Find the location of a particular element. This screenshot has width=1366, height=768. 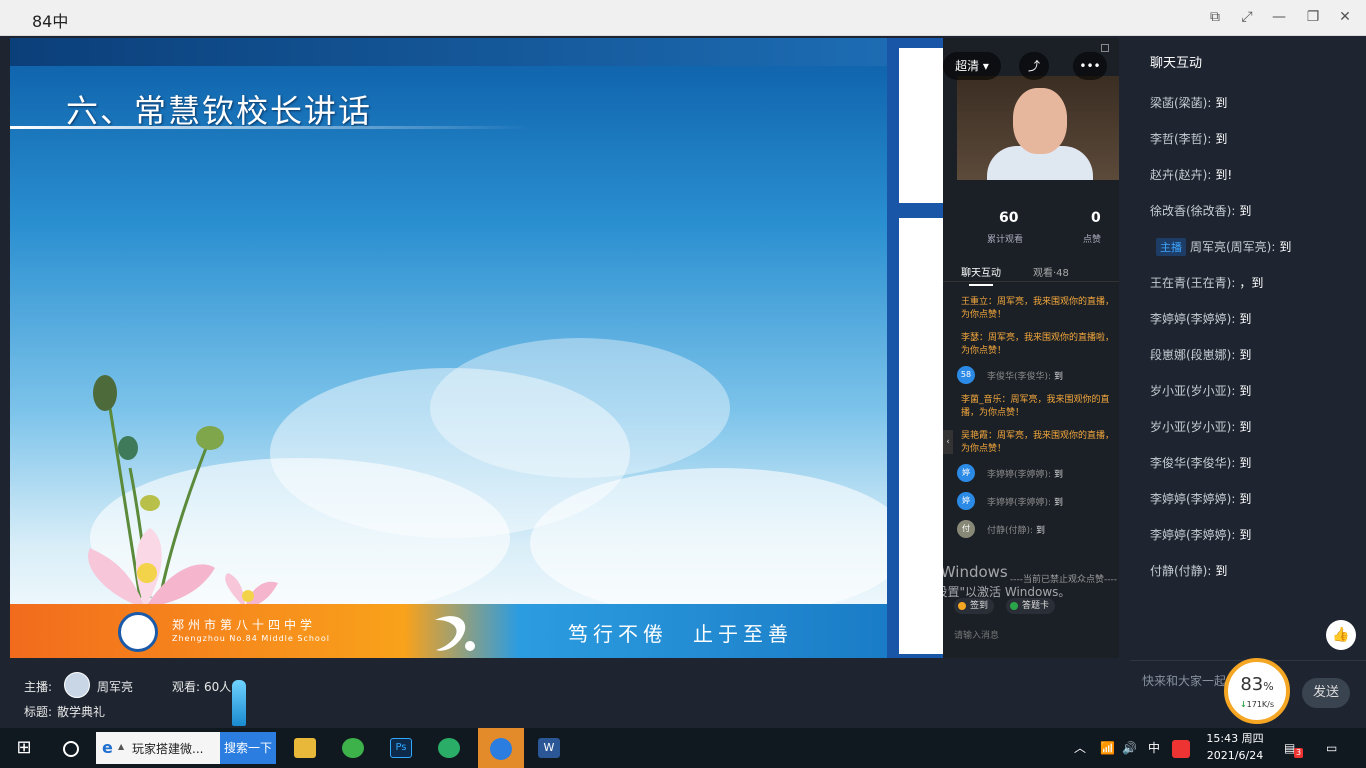

wifi-icon: 📶 is located at coordinates (1107, 748).